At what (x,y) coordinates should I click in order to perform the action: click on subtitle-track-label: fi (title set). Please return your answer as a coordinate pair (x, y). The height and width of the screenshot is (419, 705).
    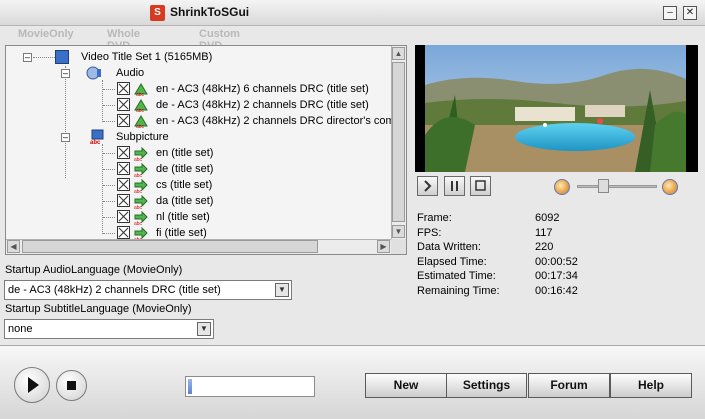
    Looking at the image, I should click on (181, 233).